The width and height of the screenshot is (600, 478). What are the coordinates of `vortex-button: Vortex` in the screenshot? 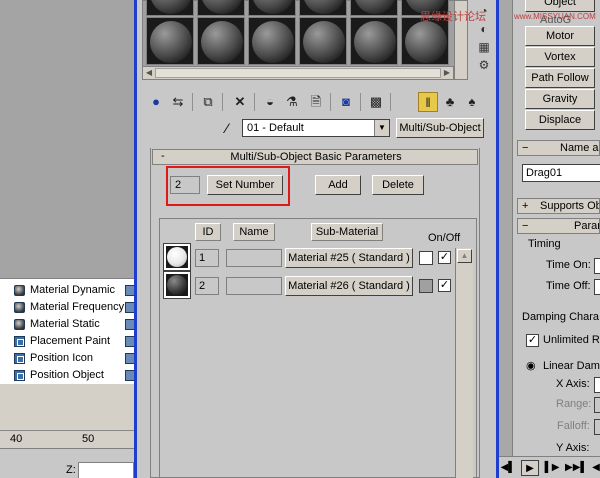 It's located at (560, 57).